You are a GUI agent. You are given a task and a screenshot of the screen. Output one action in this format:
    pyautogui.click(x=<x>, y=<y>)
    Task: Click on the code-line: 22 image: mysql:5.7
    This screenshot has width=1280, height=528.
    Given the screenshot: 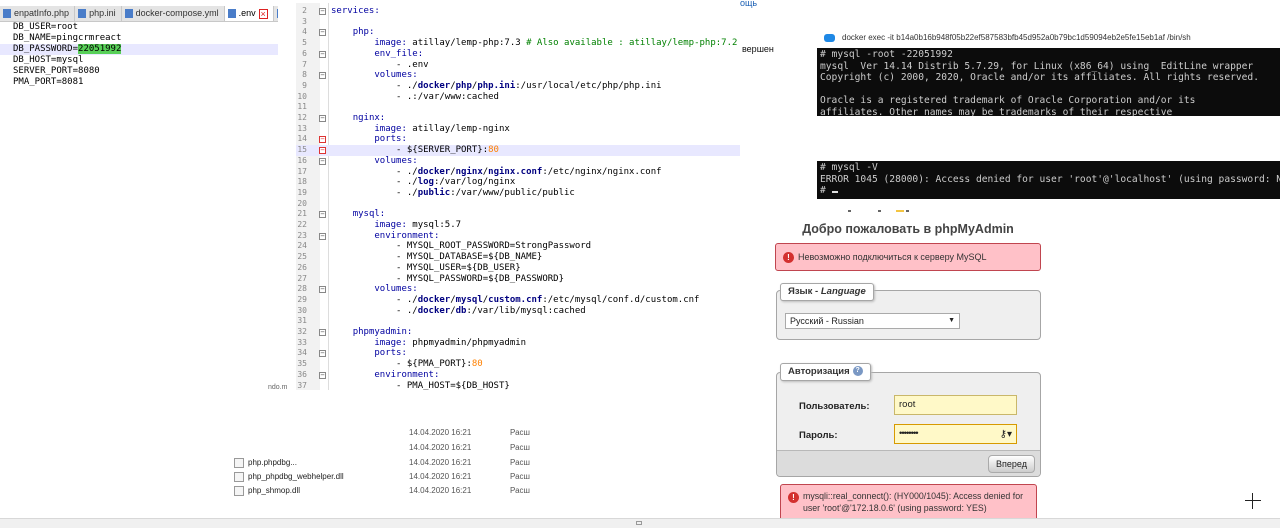 What is the action you would take?
    pyautogui.click(x=518, y=225)
    